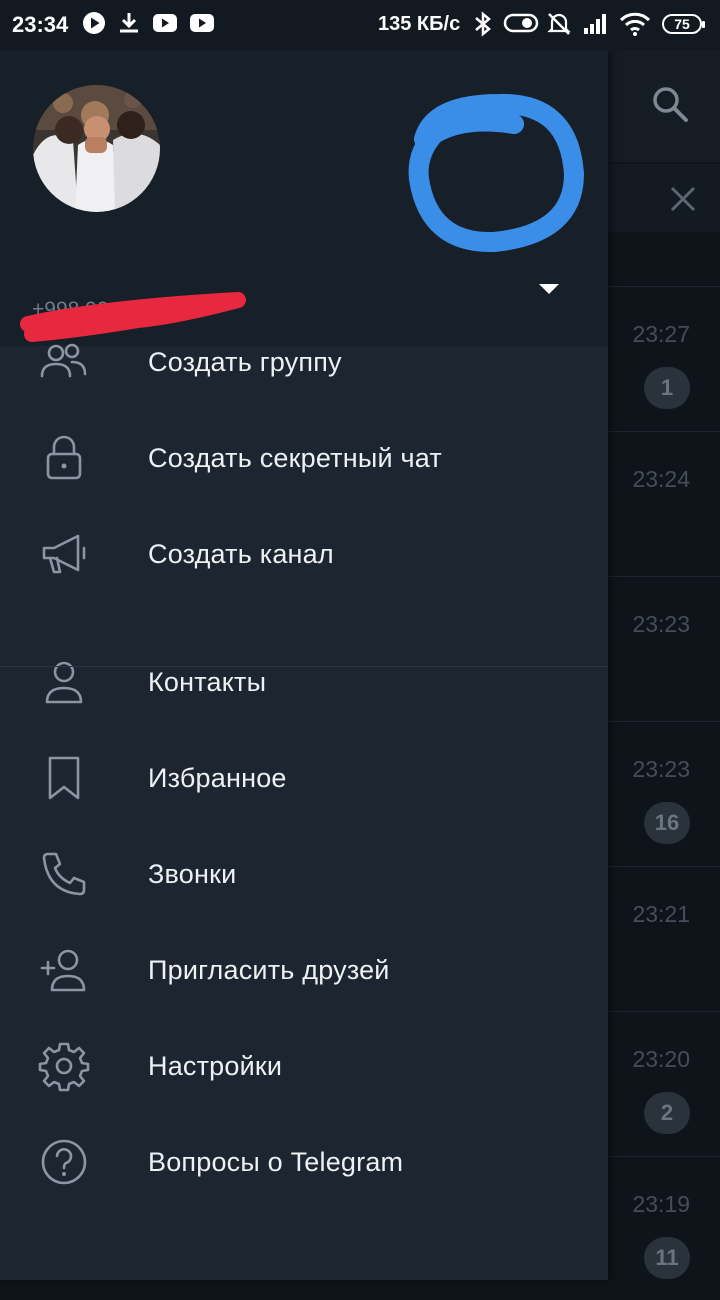 The image size is (720, 1300). What do you see at coordinates (63, 360) in the screenshot?
I see `group-icon` at bounding box center [63, 360].